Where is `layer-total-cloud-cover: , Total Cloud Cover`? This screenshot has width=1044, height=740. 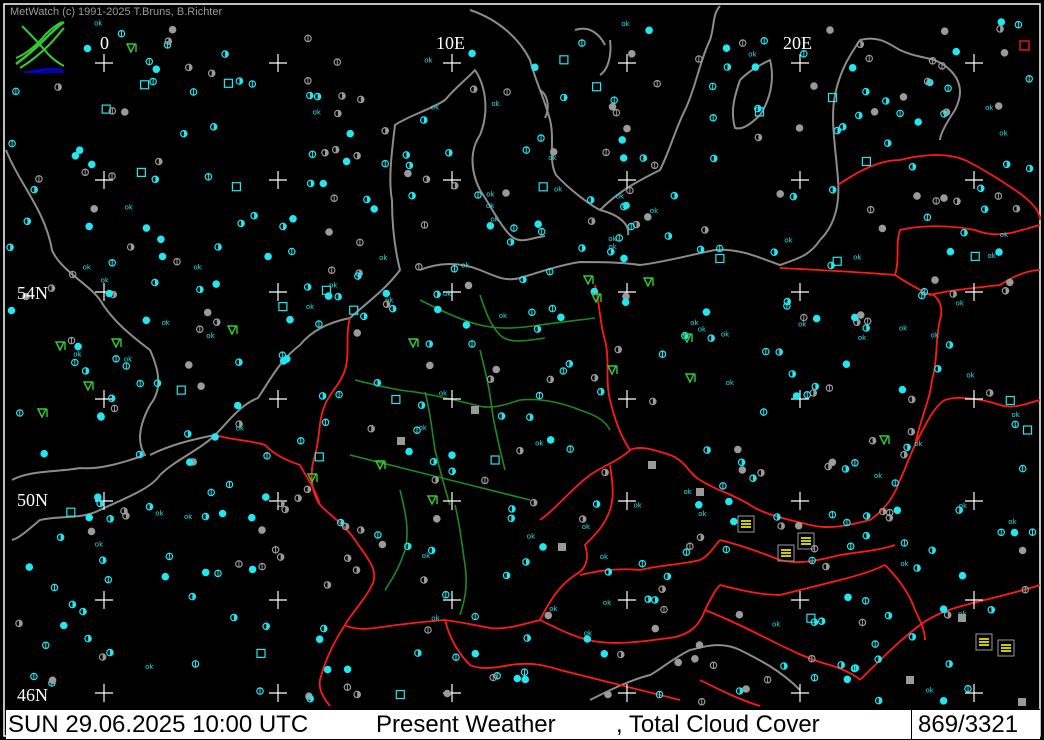
layer-total-cloud-cover: , Total Cloud Cover is located at coordinates (718, 724).